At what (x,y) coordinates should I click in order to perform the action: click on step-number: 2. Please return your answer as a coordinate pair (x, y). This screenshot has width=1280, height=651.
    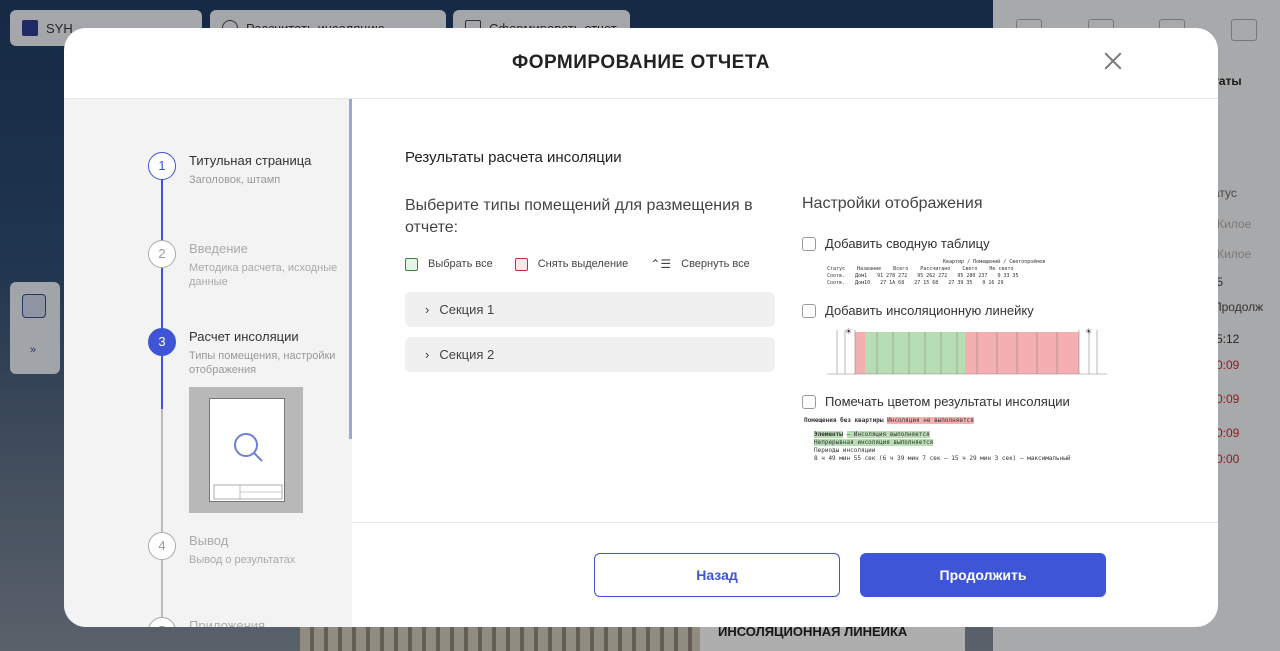
    Looking at the image, I should click on (162, 254).